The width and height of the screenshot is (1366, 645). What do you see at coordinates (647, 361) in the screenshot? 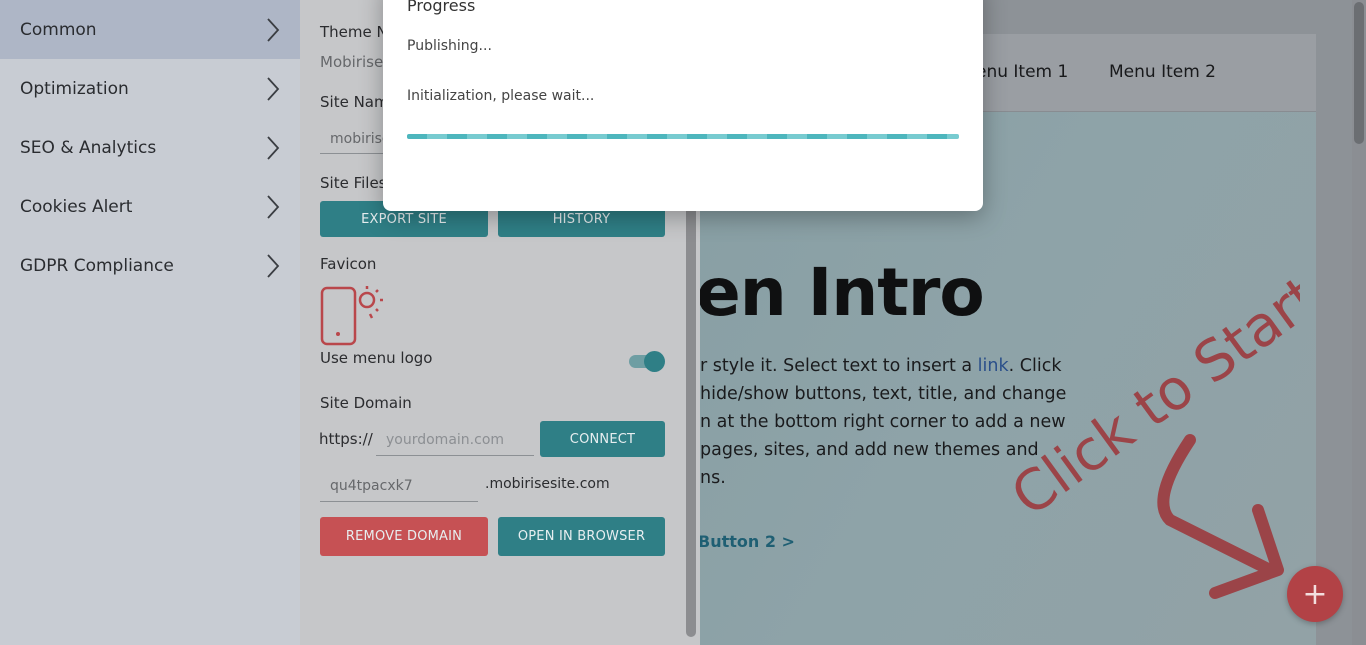
I see `use-menu-logo-toggle` at bounding box center [647, 361].